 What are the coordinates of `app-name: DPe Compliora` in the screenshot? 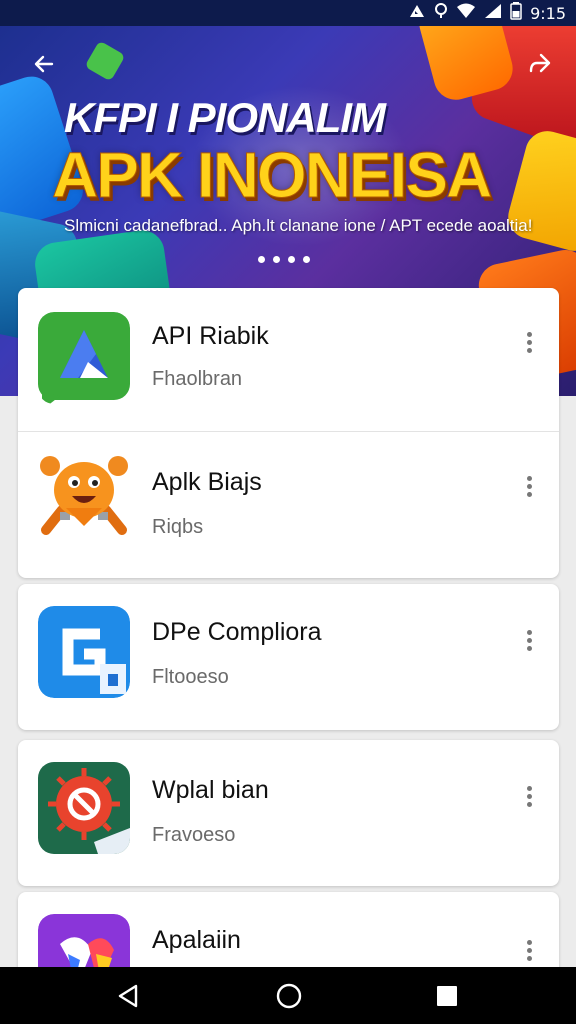 It's located at (237, 632).